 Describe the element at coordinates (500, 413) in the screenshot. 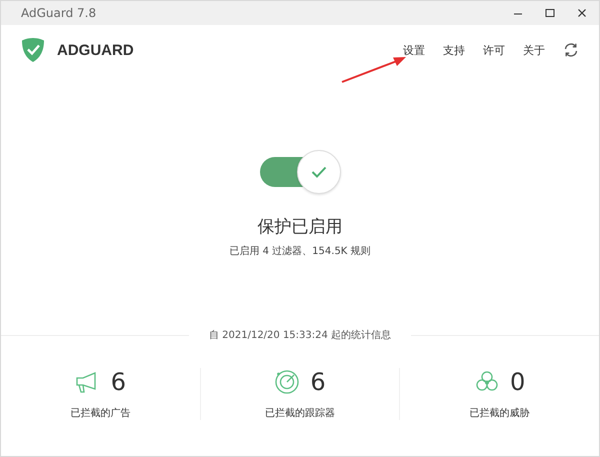

I see `stat-label: 已拦截的威胁` at that location.